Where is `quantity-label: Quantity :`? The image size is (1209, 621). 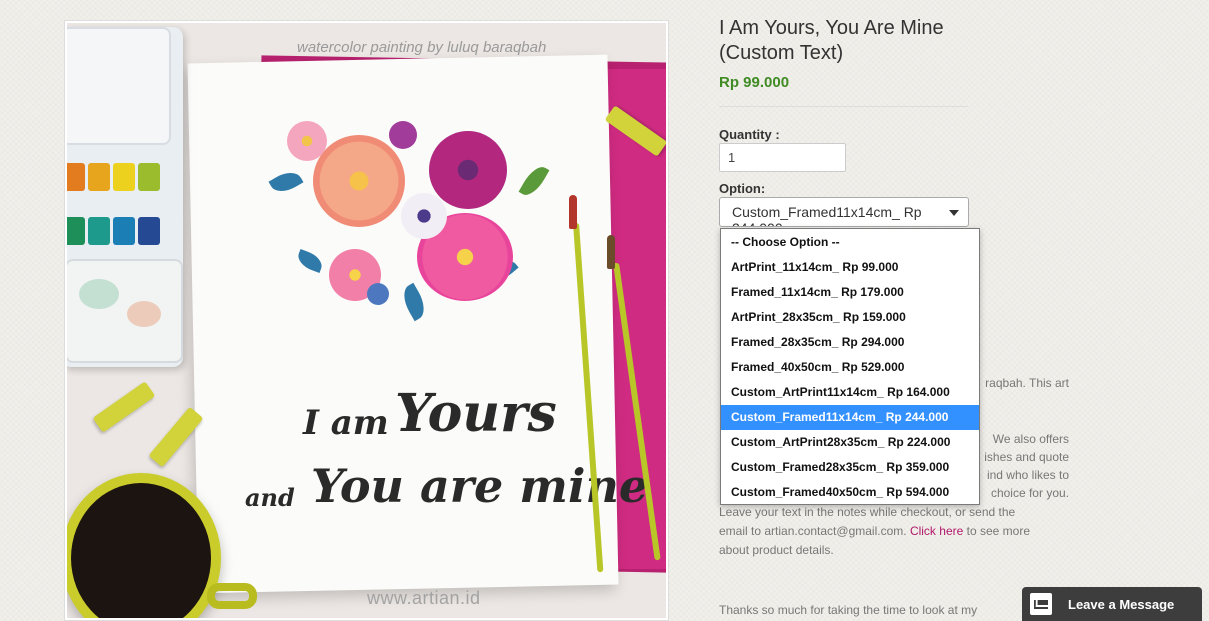
quantity-label: Quantity : is located at coordinates (749, 134).